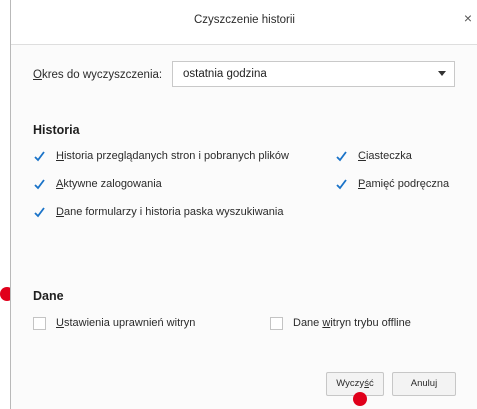 Image resolution: width=477 pixels, height=409 pixels. What do you see at coordinates (313, 74) in the screenshot?
I see `time-range-select: ostatnia godzina` at bounding box center [313, 74].